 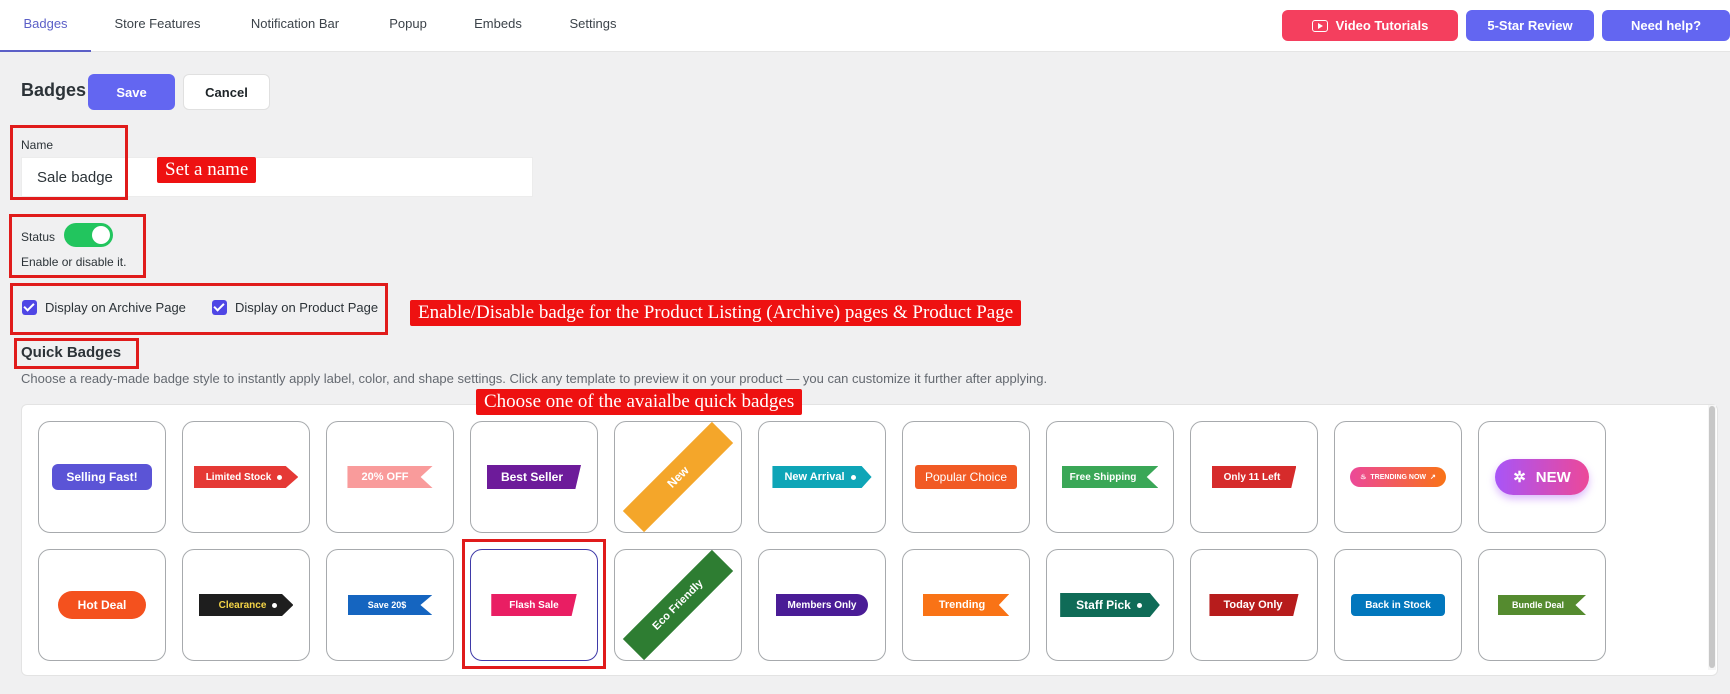 What do you see at coordinates (207, 170) in the screenshot?
I see `annotation-set-name: Set a name` at bounding box center [207, 170].